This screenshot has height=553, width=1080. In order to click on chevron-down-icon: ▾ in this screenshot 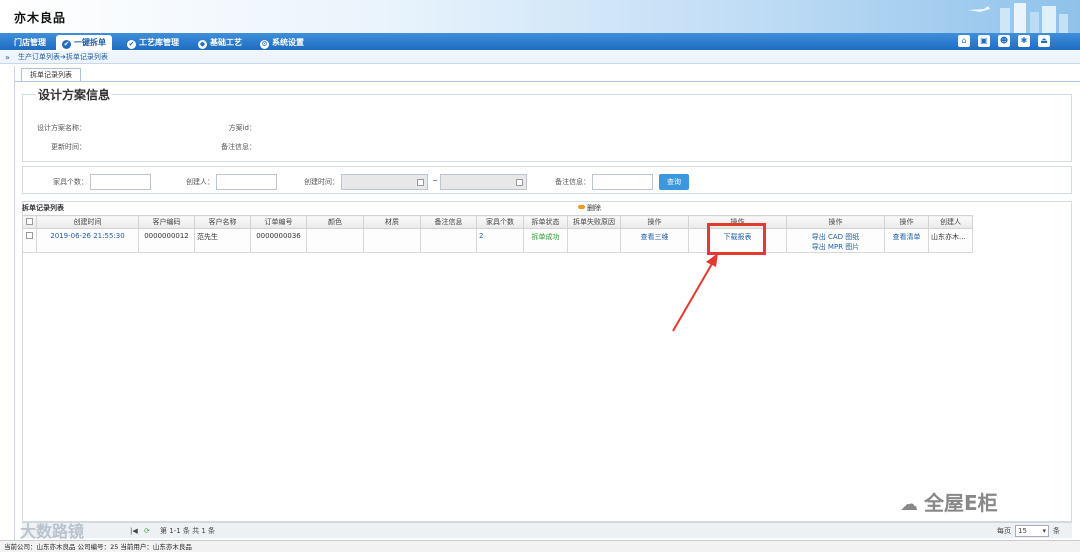, I will do `click(1044, 531)`.